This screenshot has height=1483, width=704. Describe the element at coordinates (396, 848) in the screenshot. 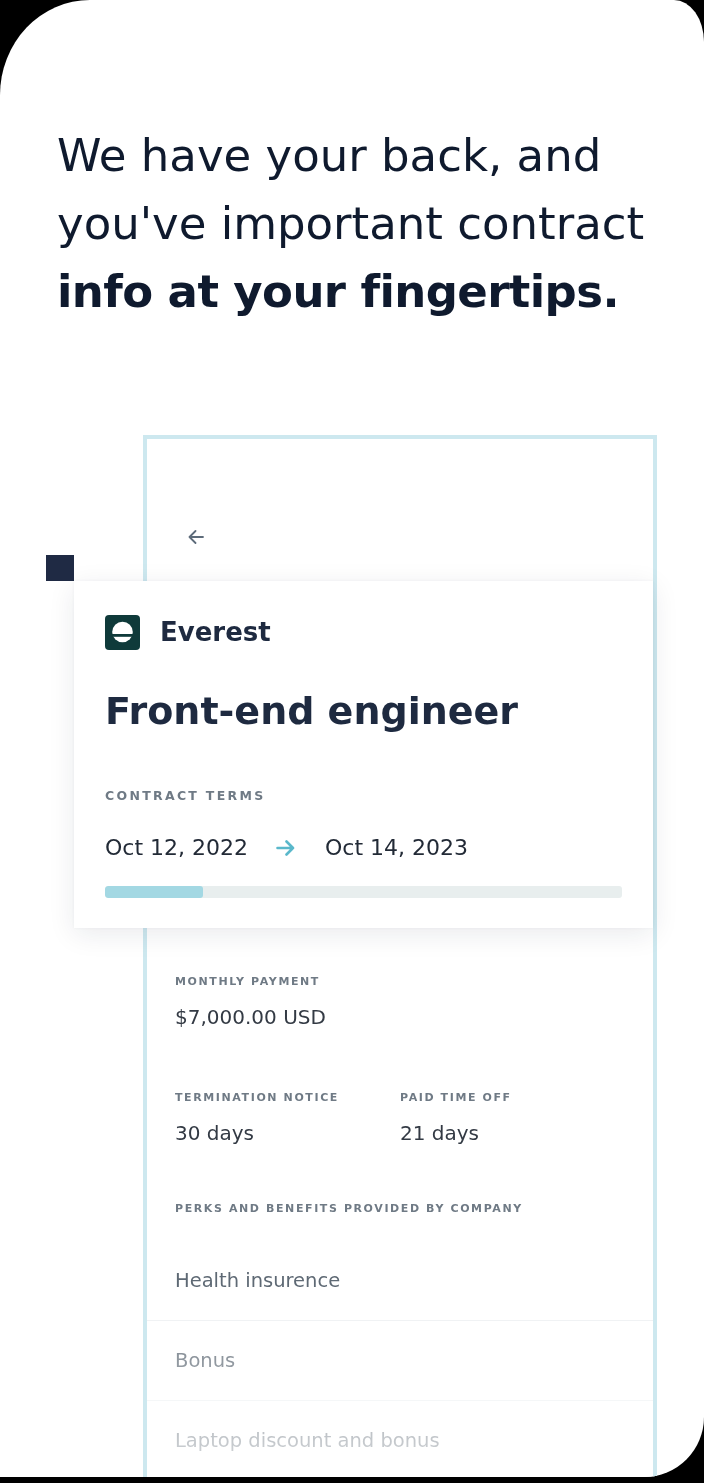

I see `end-date: Oct 14, 2023` at that location.